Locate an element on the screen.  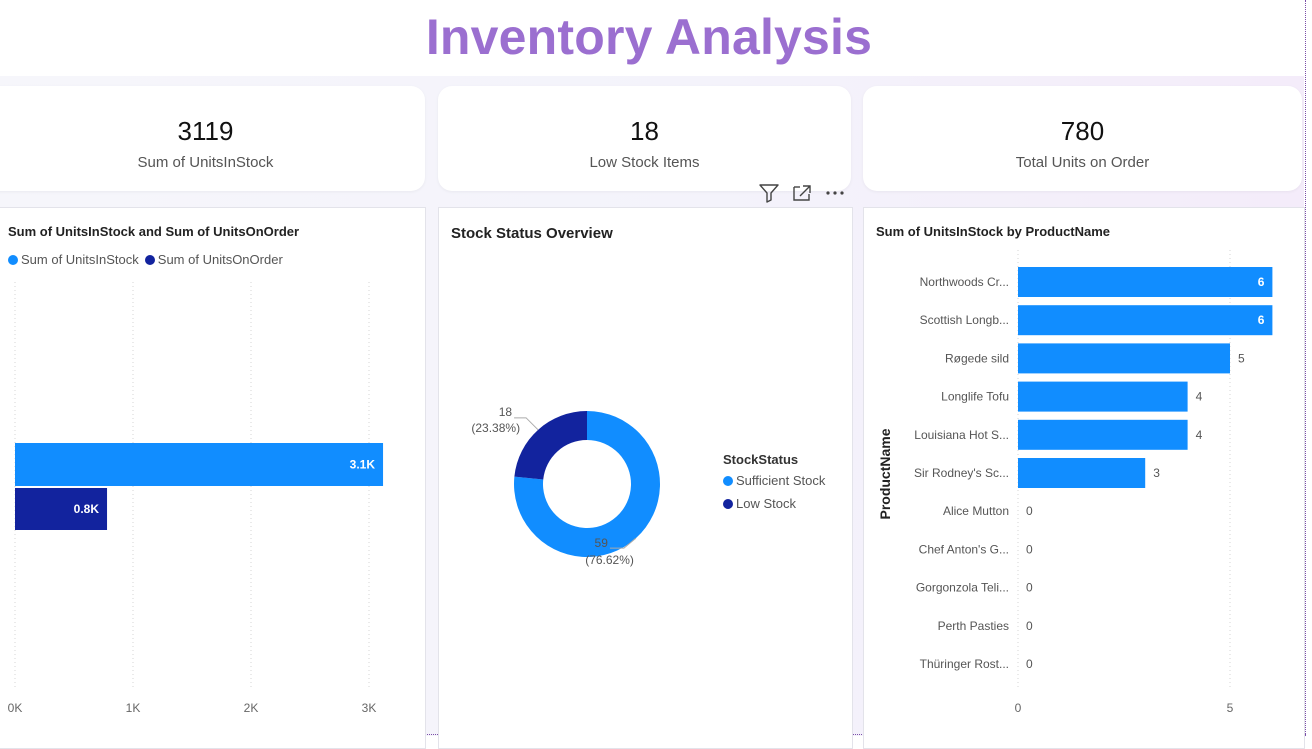
more-options-icon is located at coordinates (835, 193).